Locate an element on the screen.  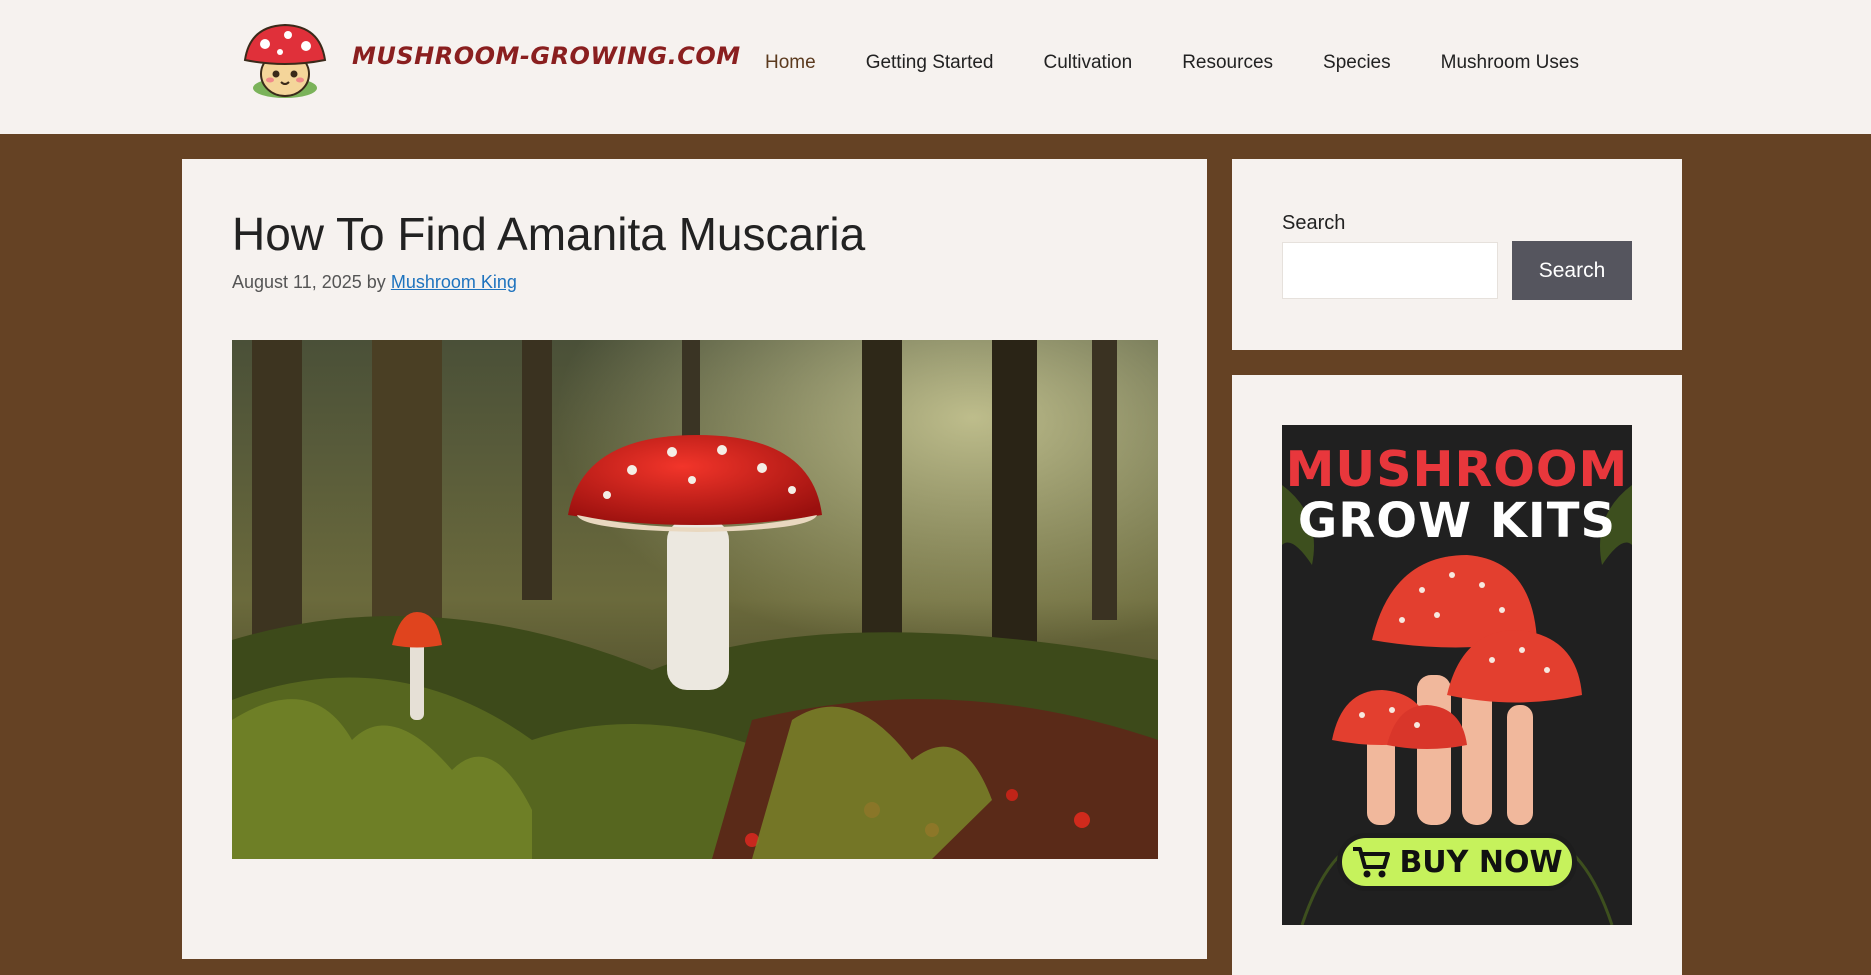
buy-now-button: BUY NOW is located at coordinates (1457, 862).